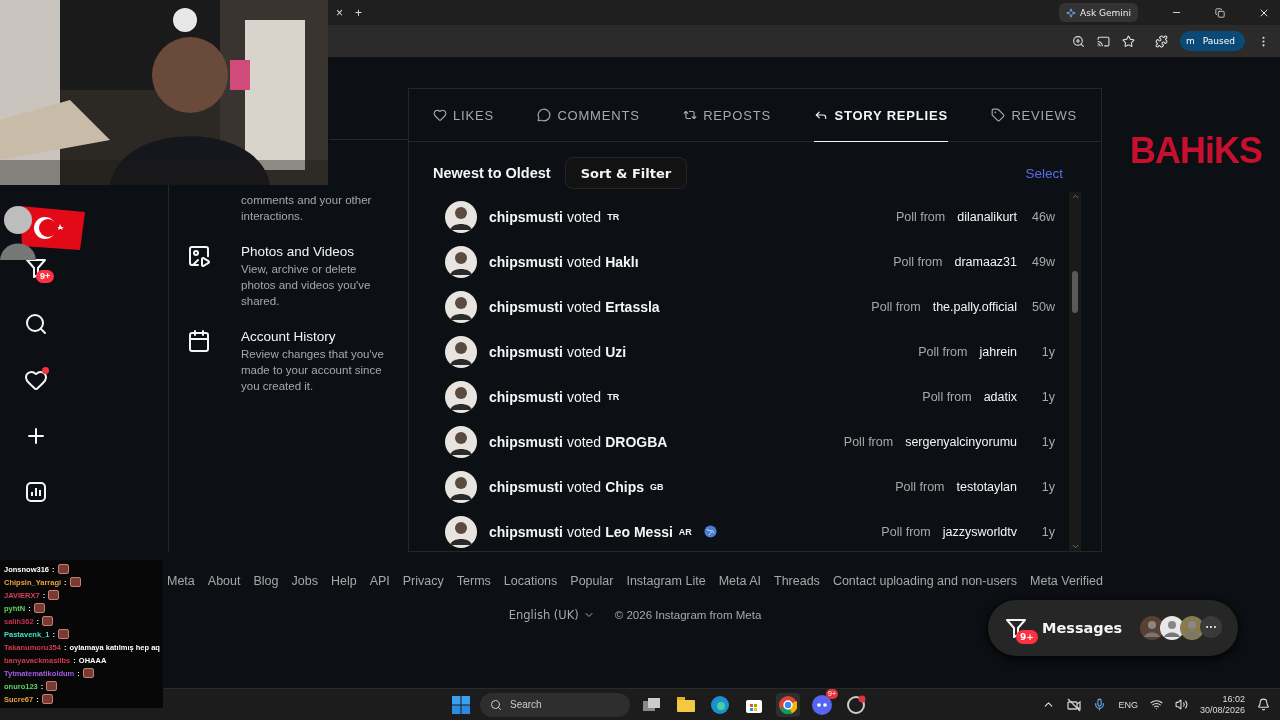  Describe the element at coordinates (1129, 41) in the screenshot. I see `star-icon` at that location.